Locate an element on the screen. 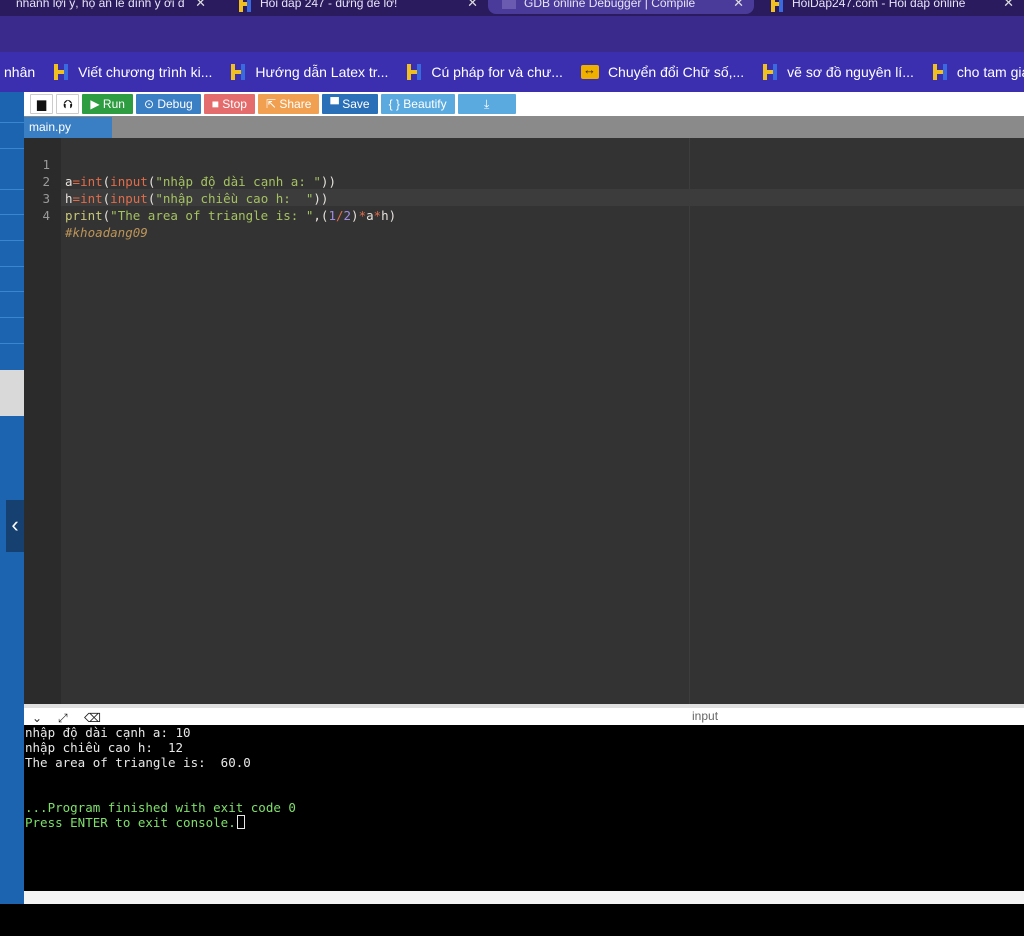 Image resolution: width=1024 pixels, height=936 pixels. download-button: ⤓ is located at coordinates (486, 104).